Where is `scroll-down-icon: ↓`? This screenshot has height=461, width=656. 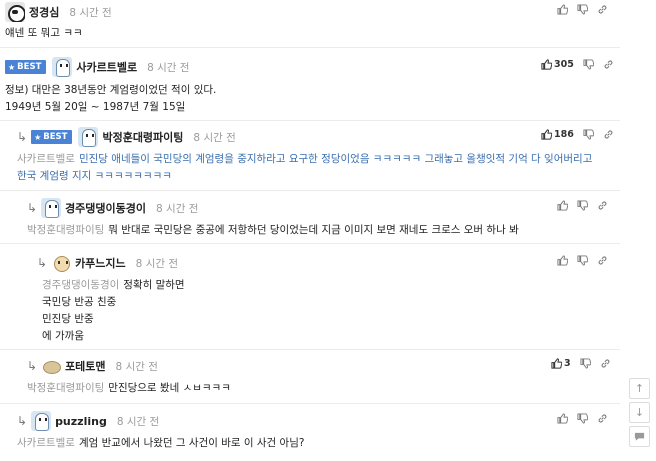
scroll-down-icon: ↓ is located at coordinates (639, 412).